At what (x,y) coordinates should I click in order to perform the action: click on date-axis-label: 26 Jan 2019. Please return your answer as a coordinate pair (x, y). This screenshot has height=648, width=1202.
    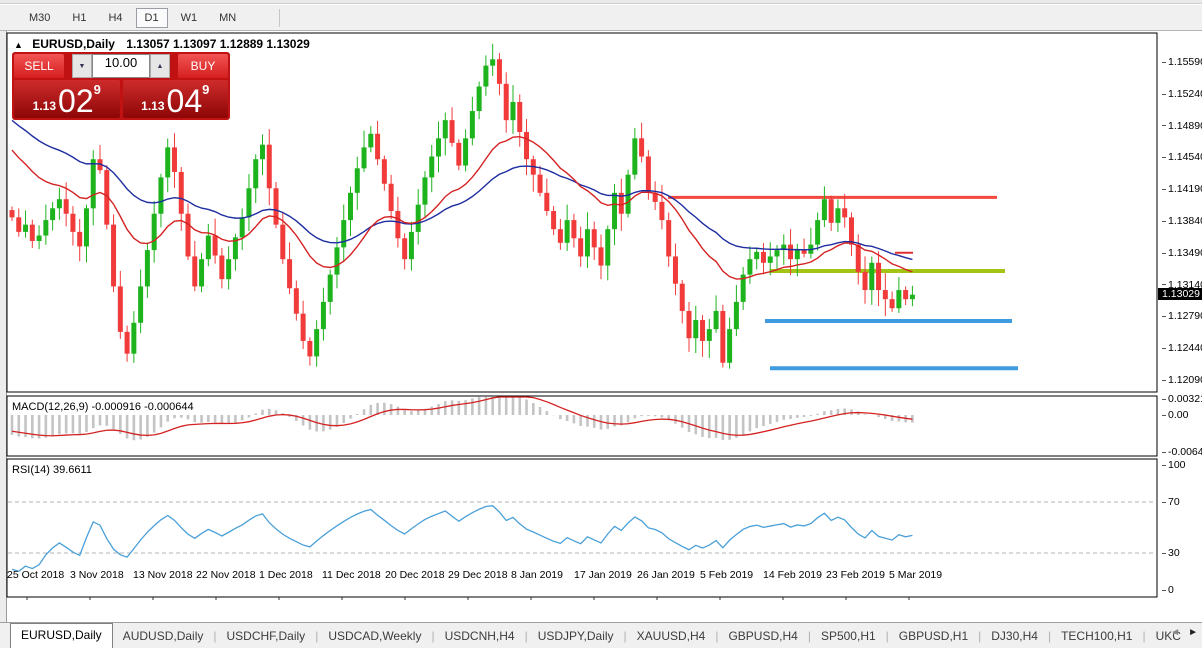
    Looking at the image, I should click on (666, 575).